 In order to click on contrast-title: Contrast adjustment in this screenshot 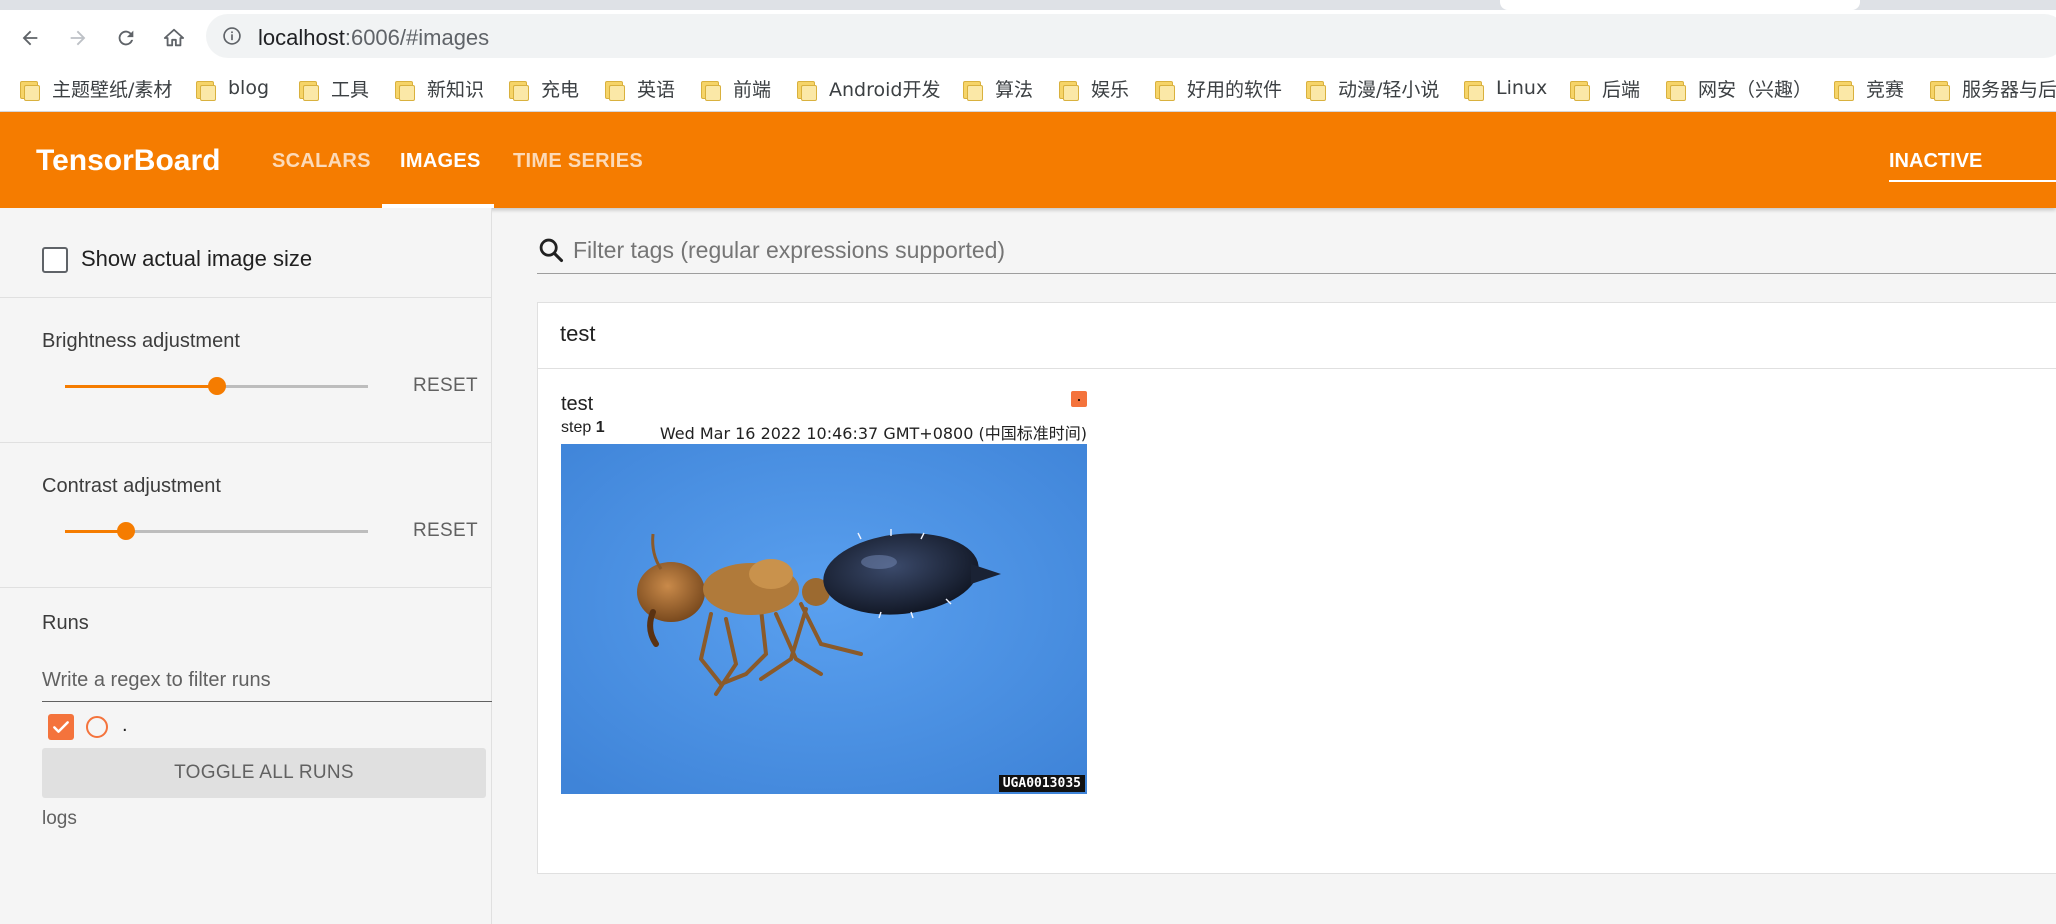, I will do `click(131, 486)`.